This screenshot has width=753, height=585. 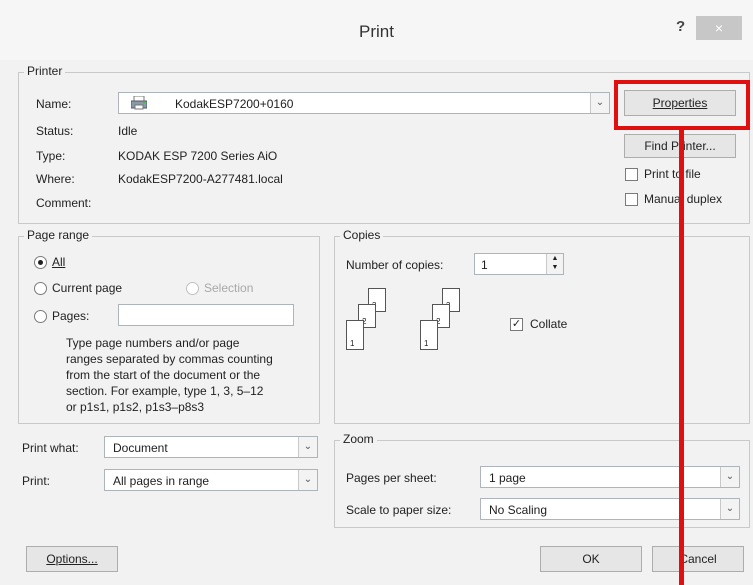 What do you see at coordinates (211, 480) in the screenshot?
I see `print-select: All pages in range ⌄` at bounding box center [211, 480].